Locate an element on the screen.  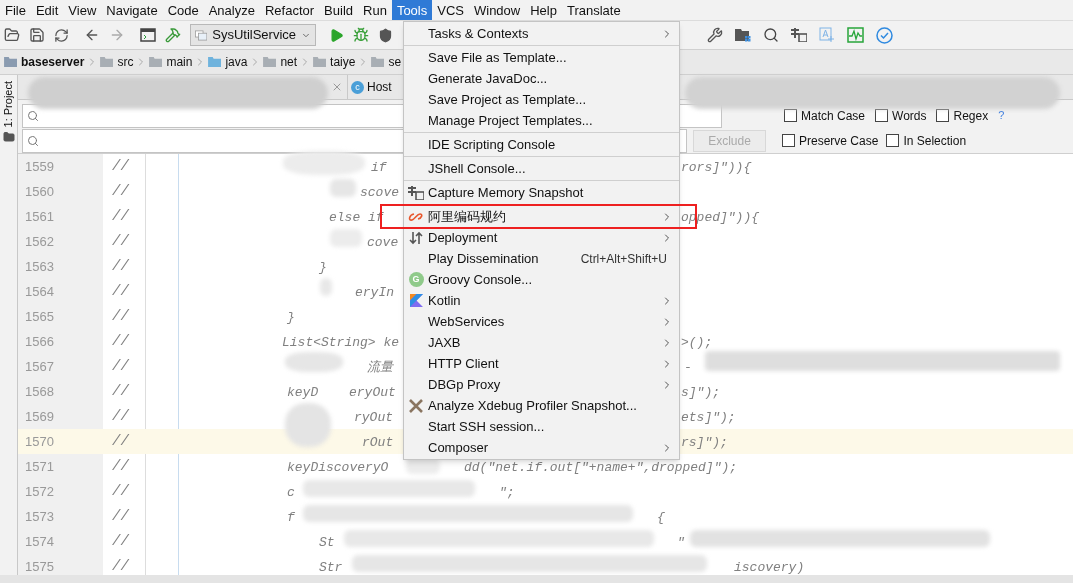
hammer-icon is located at coordinates (173, 35).